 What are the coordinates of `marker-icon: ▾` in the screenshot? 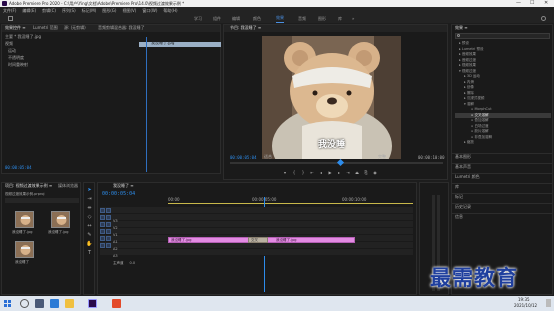 It's located at (285, 173).